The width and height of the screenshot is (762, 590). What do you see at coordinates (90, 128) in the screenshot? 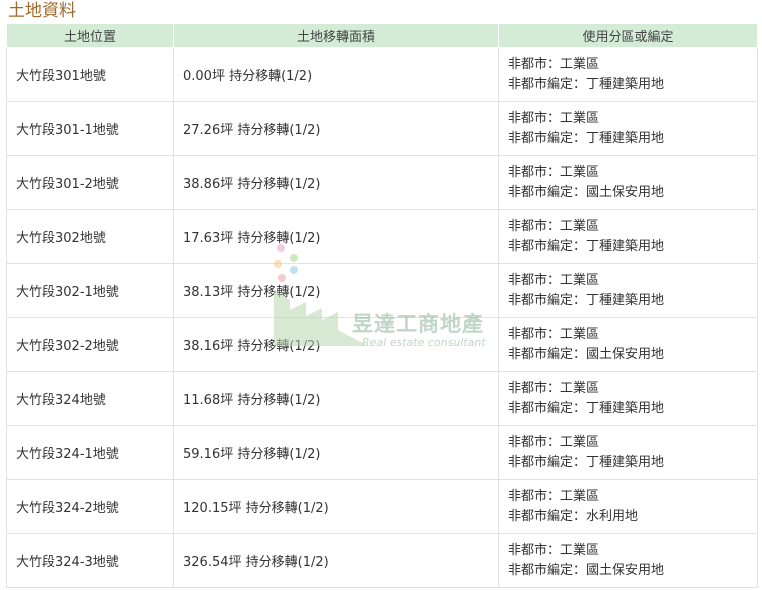
I see `cell-location: 大竹段301-1地號` at bounding box center [90, 128].